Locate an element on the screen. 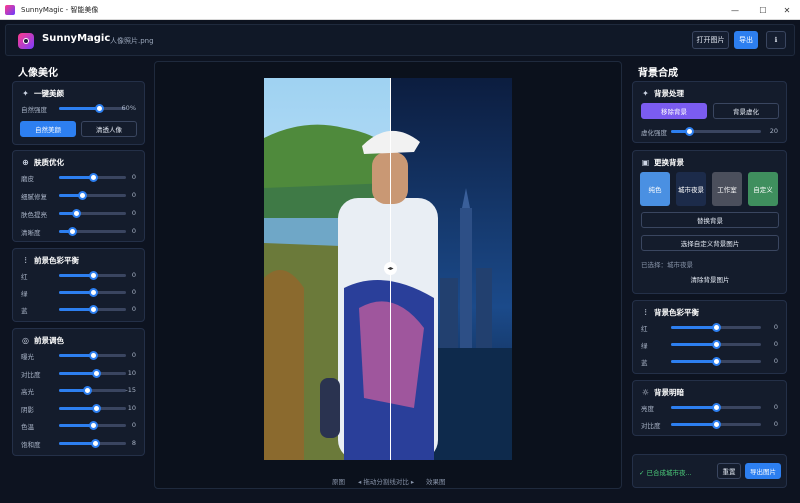 This screenshot has width=800, height=503. sun-icon: ☼ is located at coordinates (645, 392).